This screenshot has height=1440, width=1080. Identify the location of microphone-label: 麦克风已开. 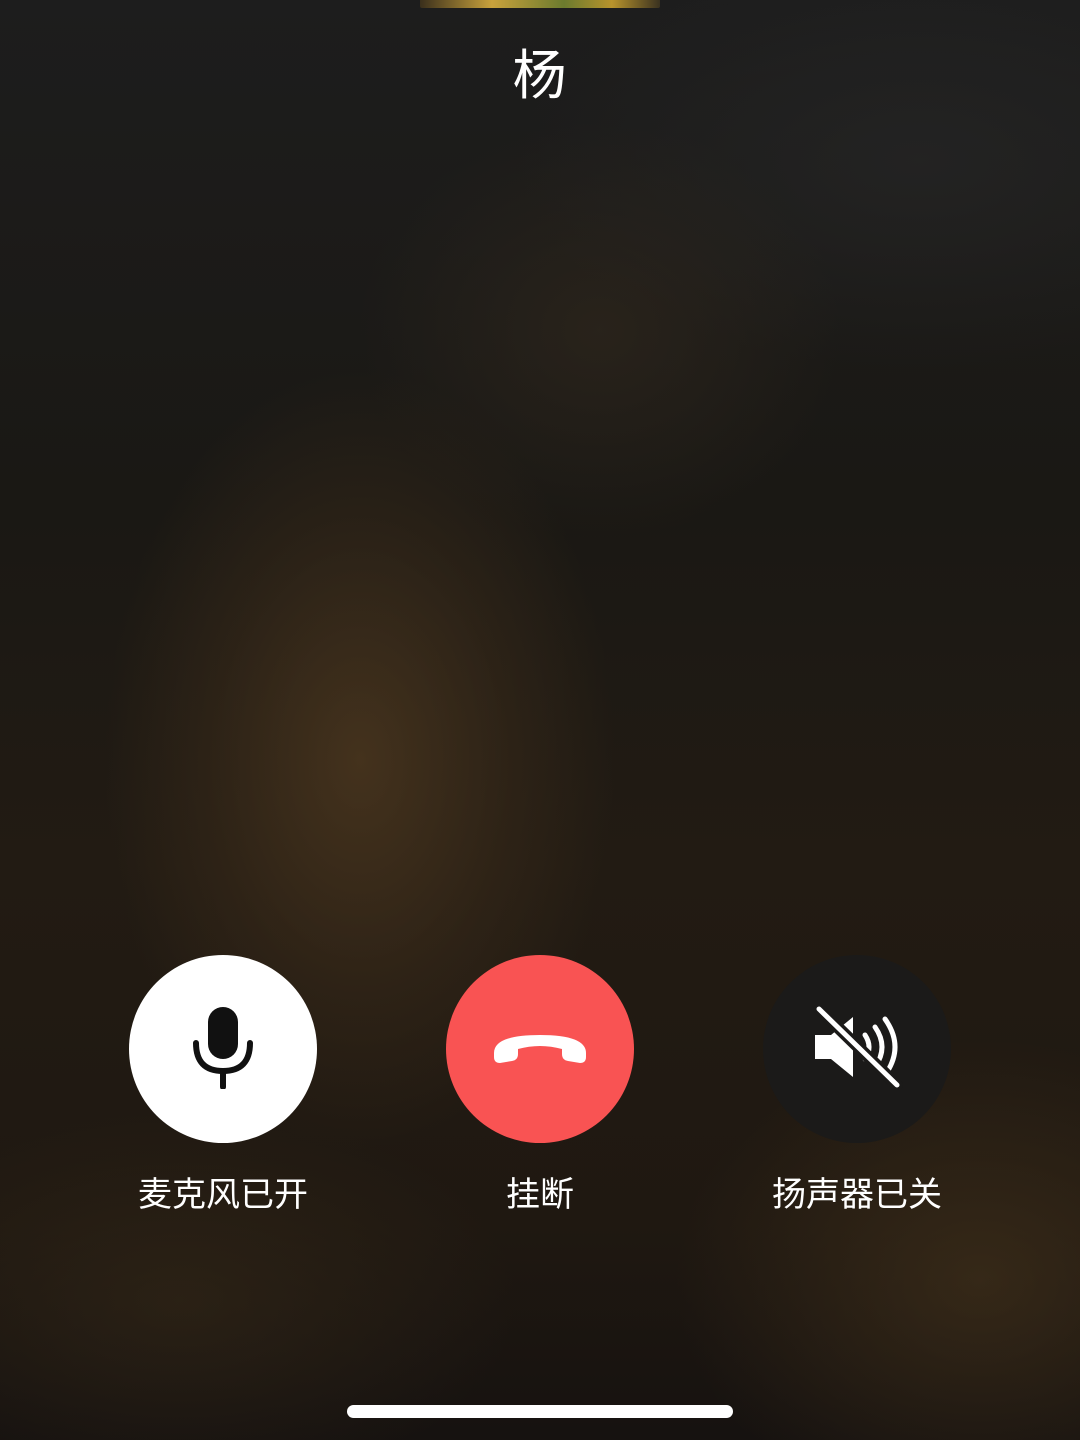
(223, 1195).